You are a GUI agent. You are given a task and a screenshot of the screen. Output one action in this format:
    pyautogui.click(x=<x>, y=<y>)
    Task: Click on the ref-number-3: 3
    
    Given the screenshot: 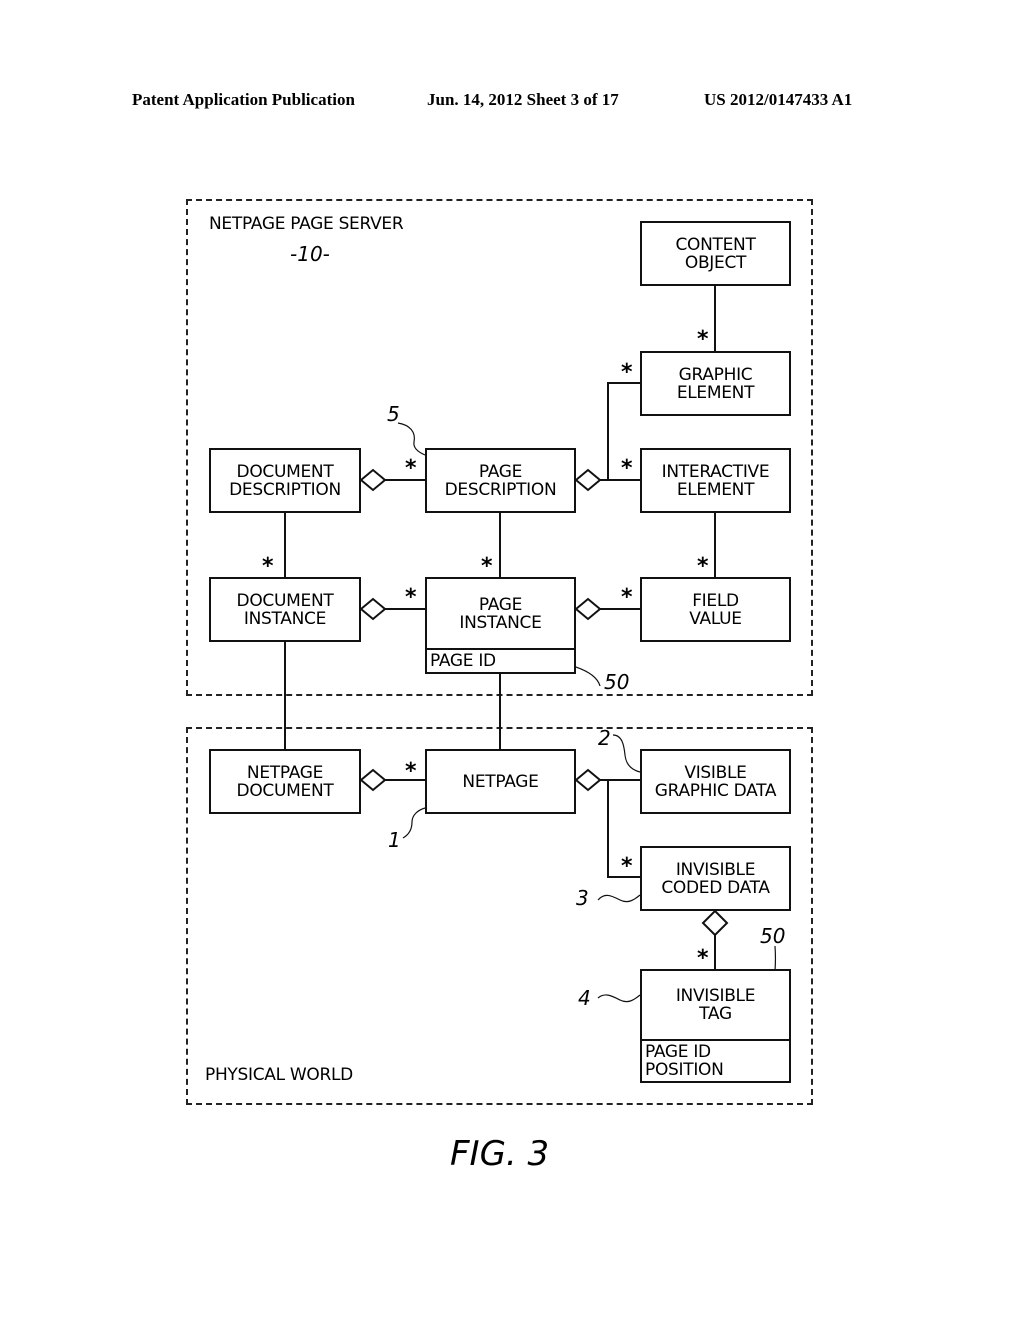 What is the action you would take?
    pyautogui.click(x=582, y=898)
    